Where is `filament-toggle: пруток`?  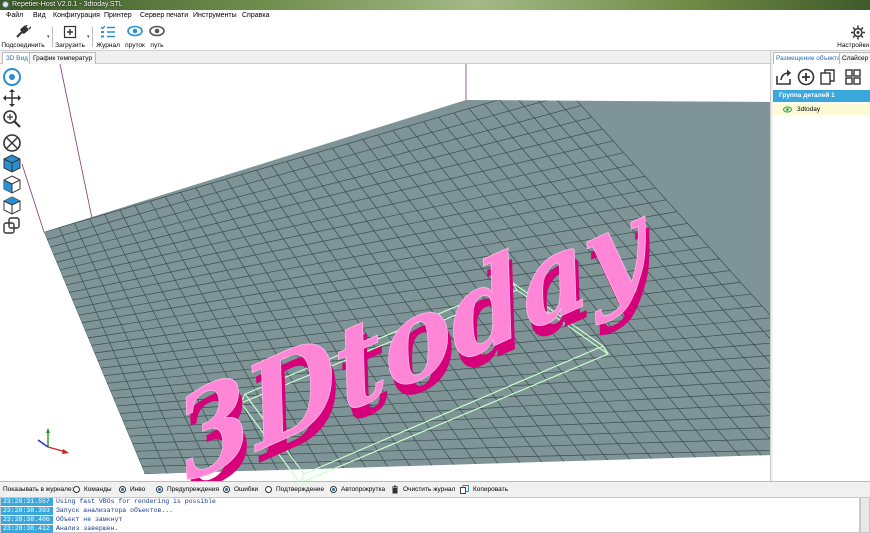
filament-toggle: пруток is located at coordinates (135, 37).